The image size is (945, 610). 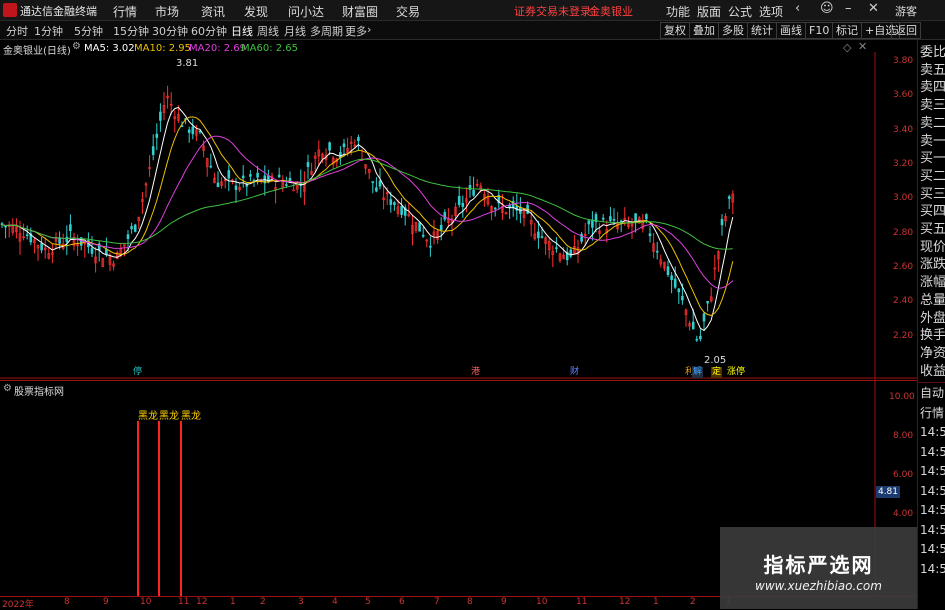 What do you see at coordinates (48, 31) in the screenshot?
I see `period-tab-1min: 1分钟` at bounding box center [48, 31].